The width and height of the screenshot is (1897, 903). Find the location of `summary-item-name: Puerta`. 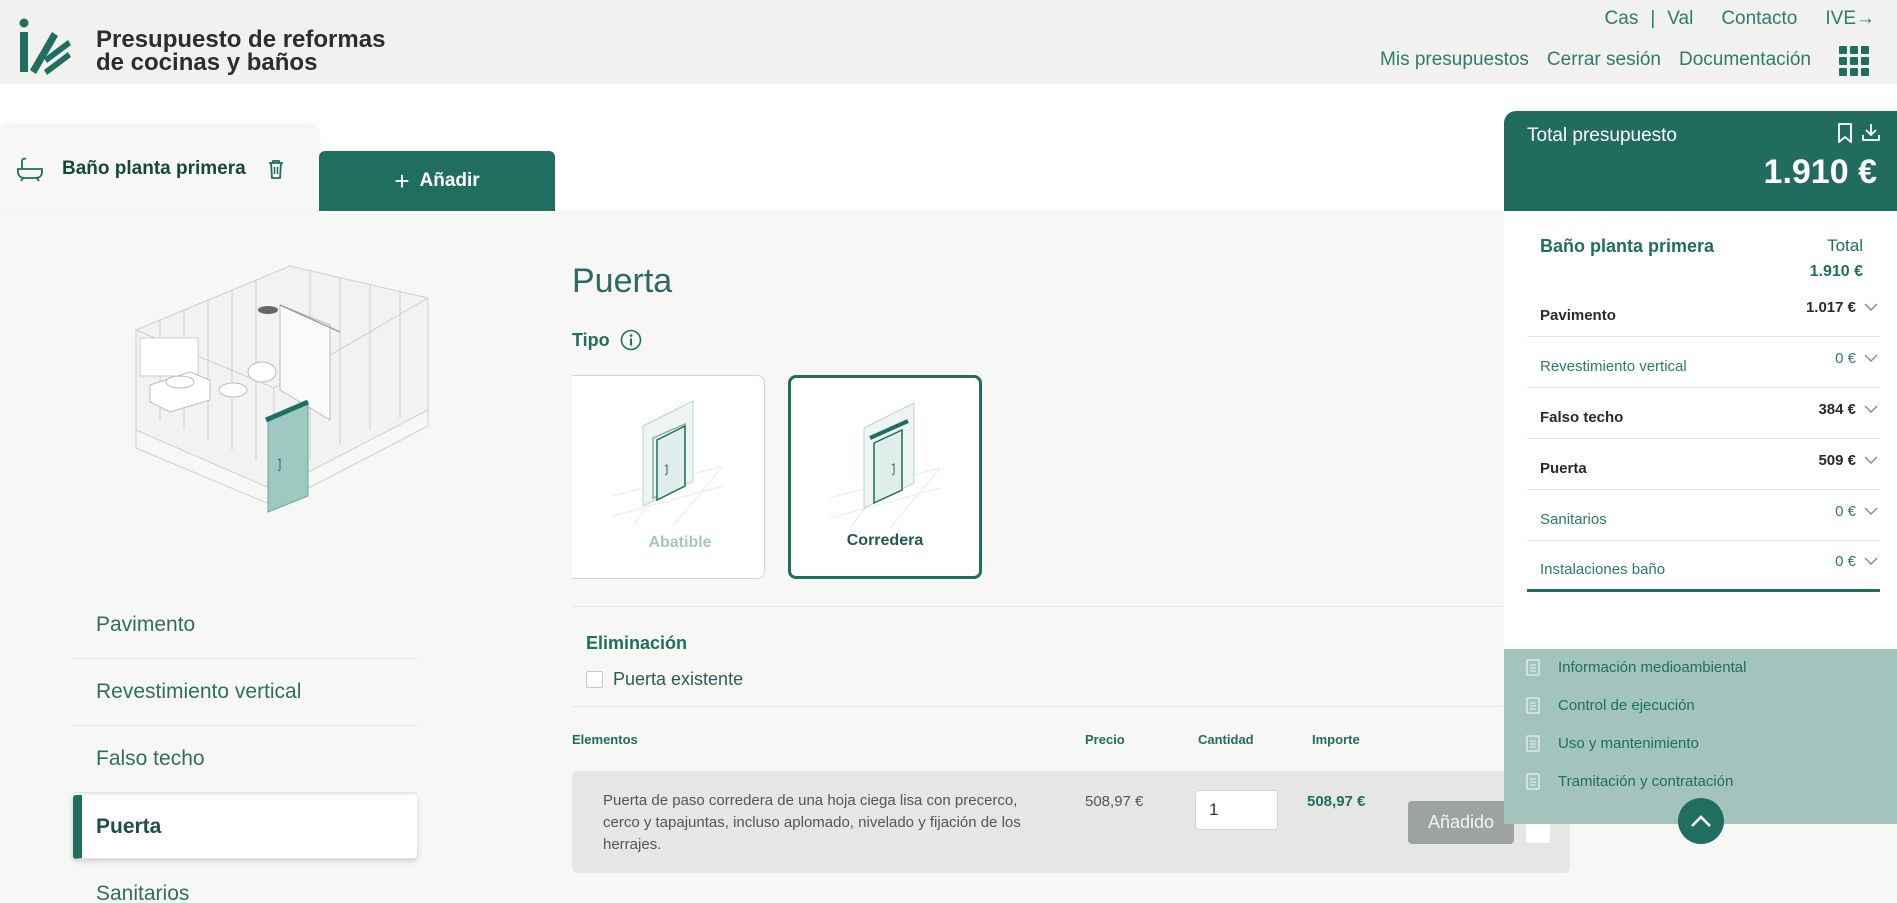

summary-item-name: Puerta is located at coordinates (1563, 468).